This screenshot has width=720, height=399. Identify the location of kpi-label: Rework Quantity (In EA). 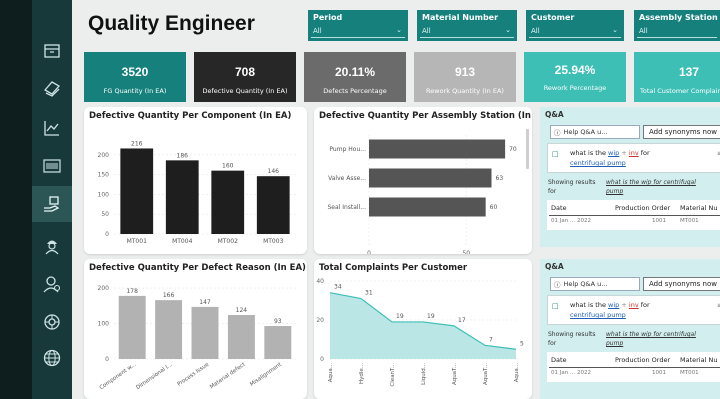
(465, 91).